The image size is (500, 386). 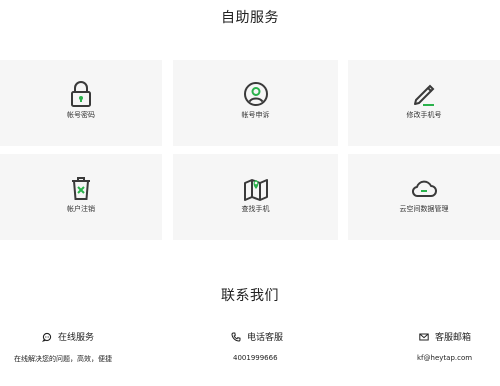 What do you see at coordinates (63, 359) in the screenshot?
I see `online-service-desc: 在线解决您的问题，高效，便捷` at bounding box center [63, 359].